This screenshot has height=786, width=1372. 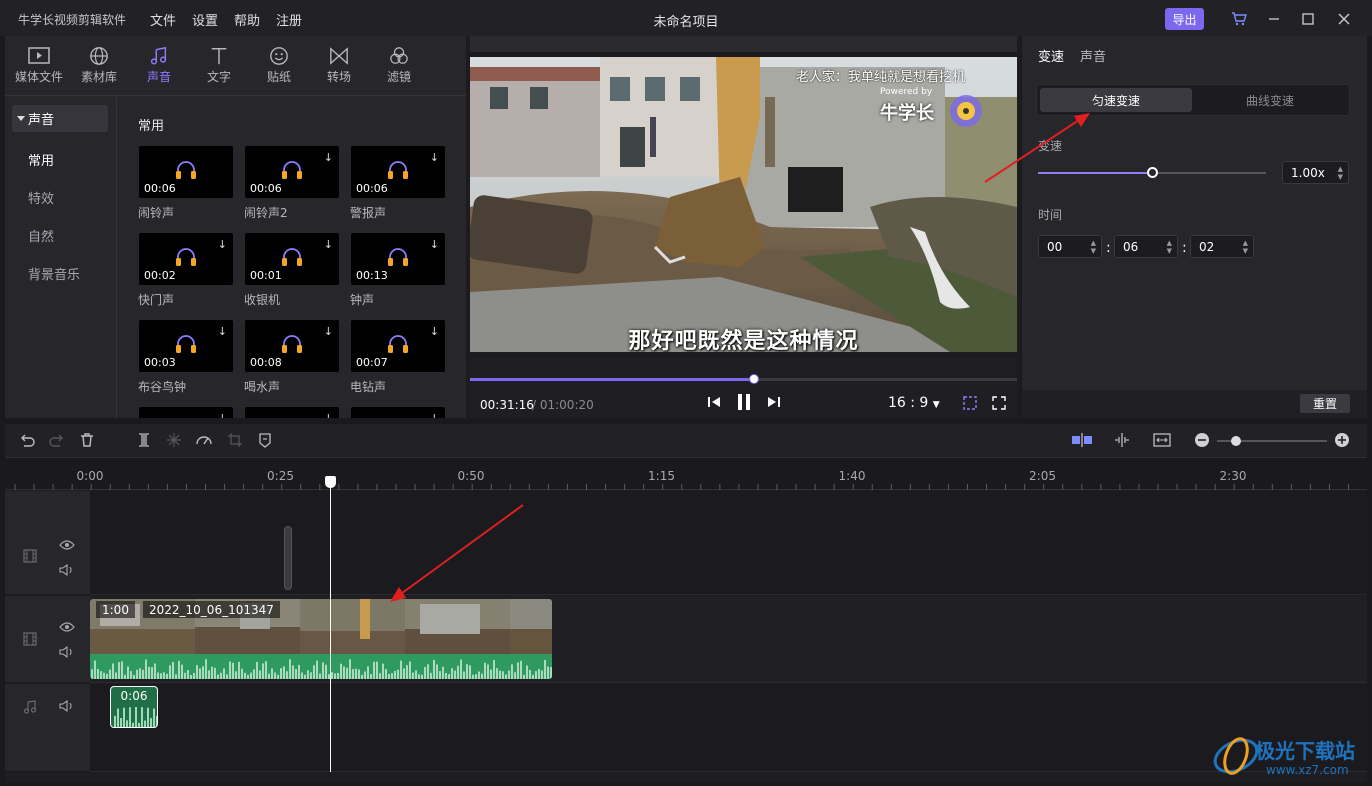 I want to click on playhead, so click(x=330, y=625).